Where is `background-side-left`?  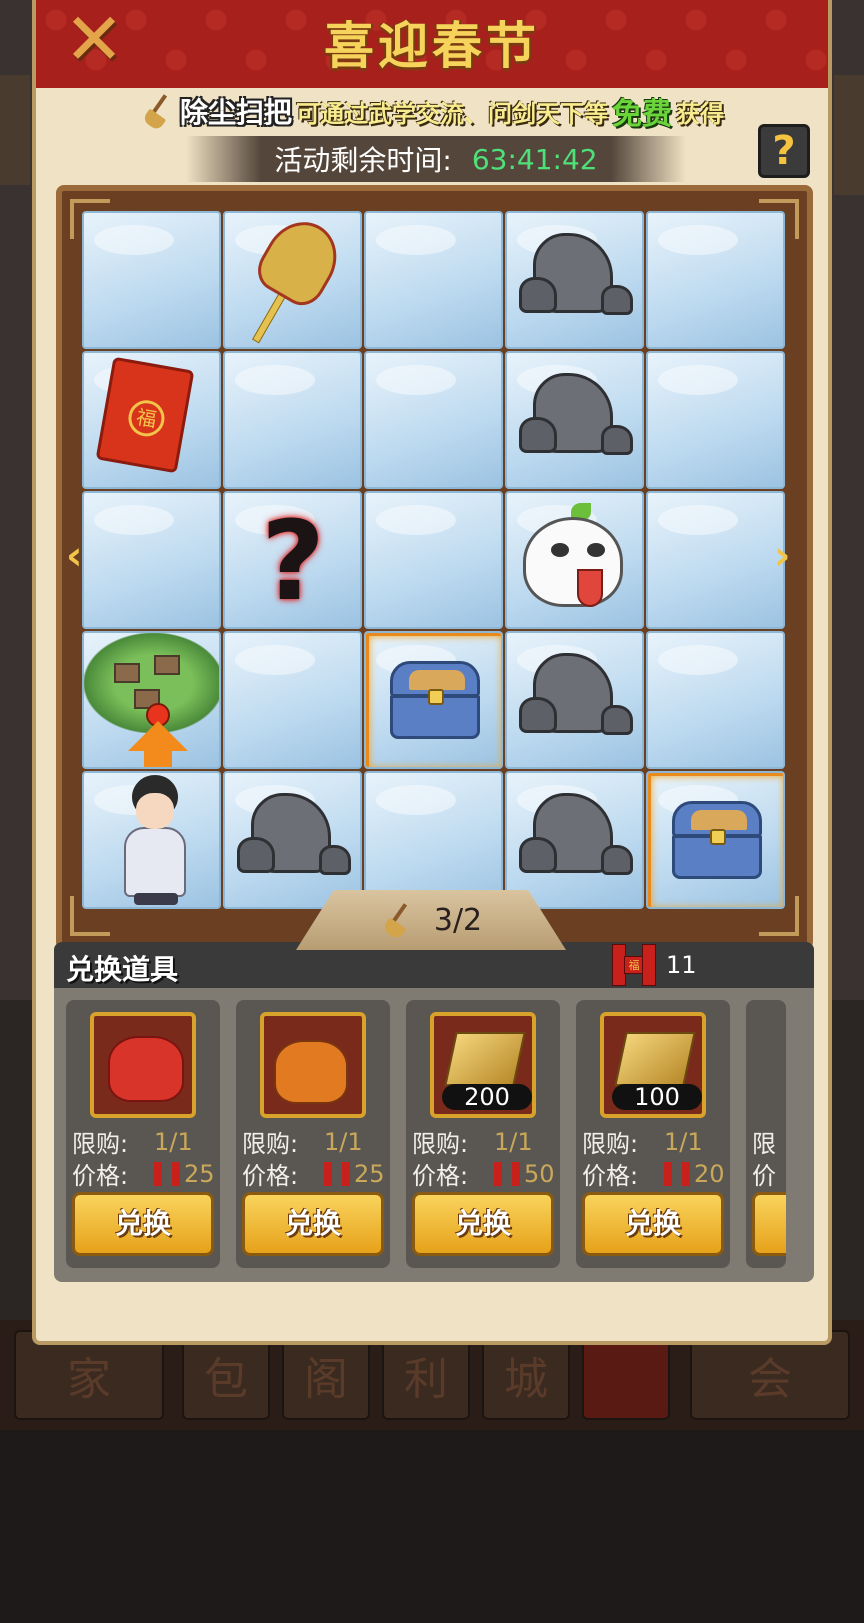 background-side-left is located at coordinates (15, 130).